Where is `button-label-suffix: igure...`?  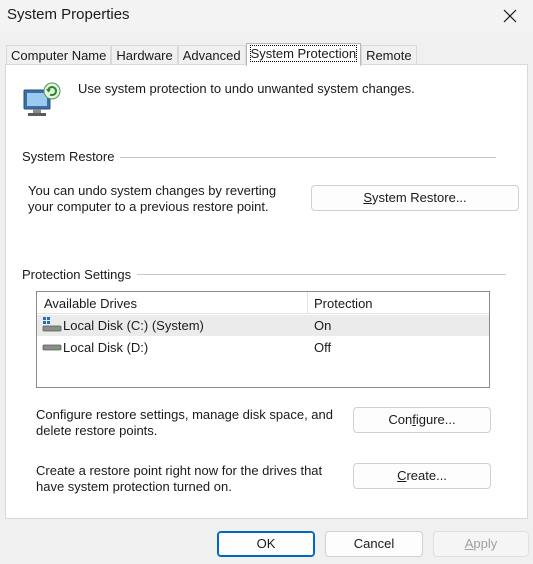 button-label-suffix: igure... is located at coordinates (435, 419).